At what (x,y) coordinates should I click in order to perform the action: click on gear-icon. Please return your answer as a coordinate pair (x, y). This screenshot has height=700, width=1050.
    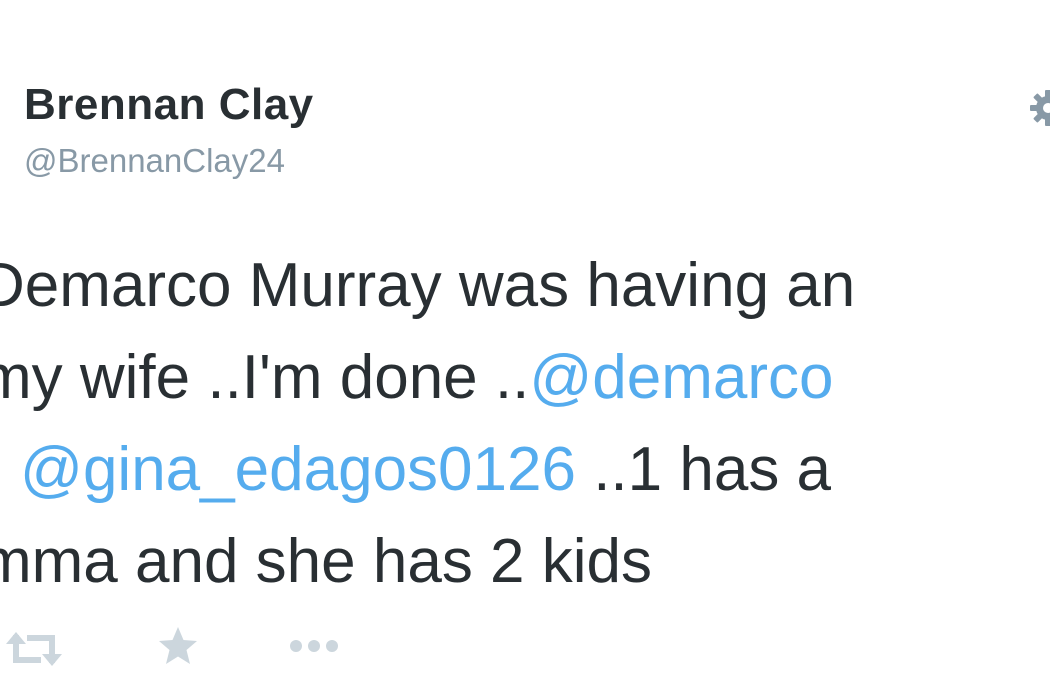
    Looking at the image, I should click on (1038, 108).